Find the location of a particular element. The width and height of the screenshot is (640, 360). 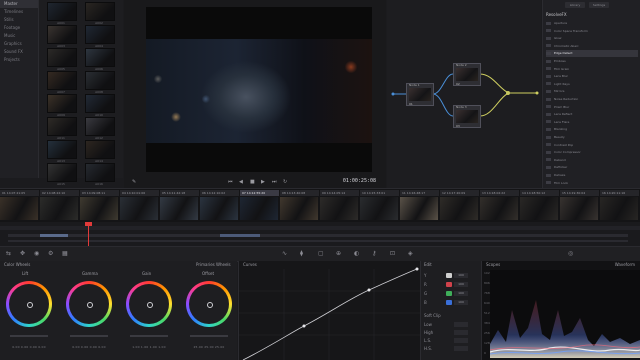

play-reverse-button: ◀ is located at coordinates (241, 182).